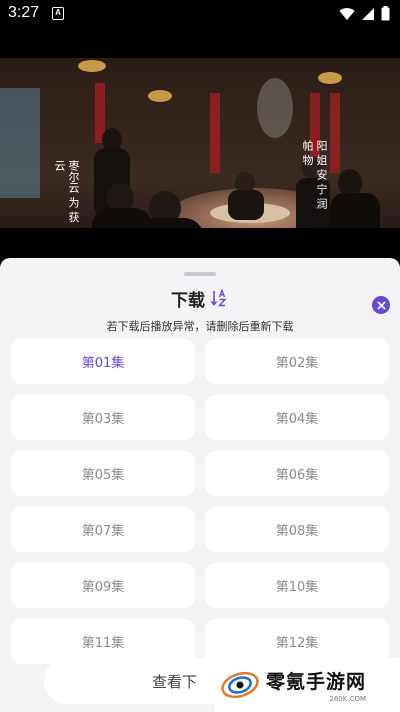 Image resolution: width=400 pixels, height=712 pixels. Describe the element at coordinates (200, 15) in the screenshot. I see `status-bar: 3:27 A` at that location.